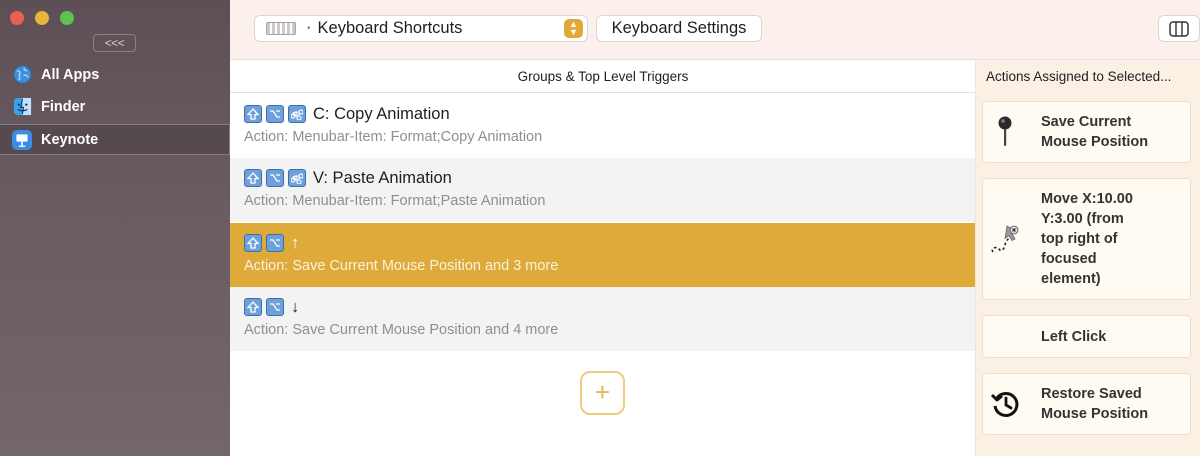 This screenshot has width=1200, height=456. What do you see at coordinates (22, 139) in the screenshot?
I see `keynote-icon` at bounding box center [22, 139].